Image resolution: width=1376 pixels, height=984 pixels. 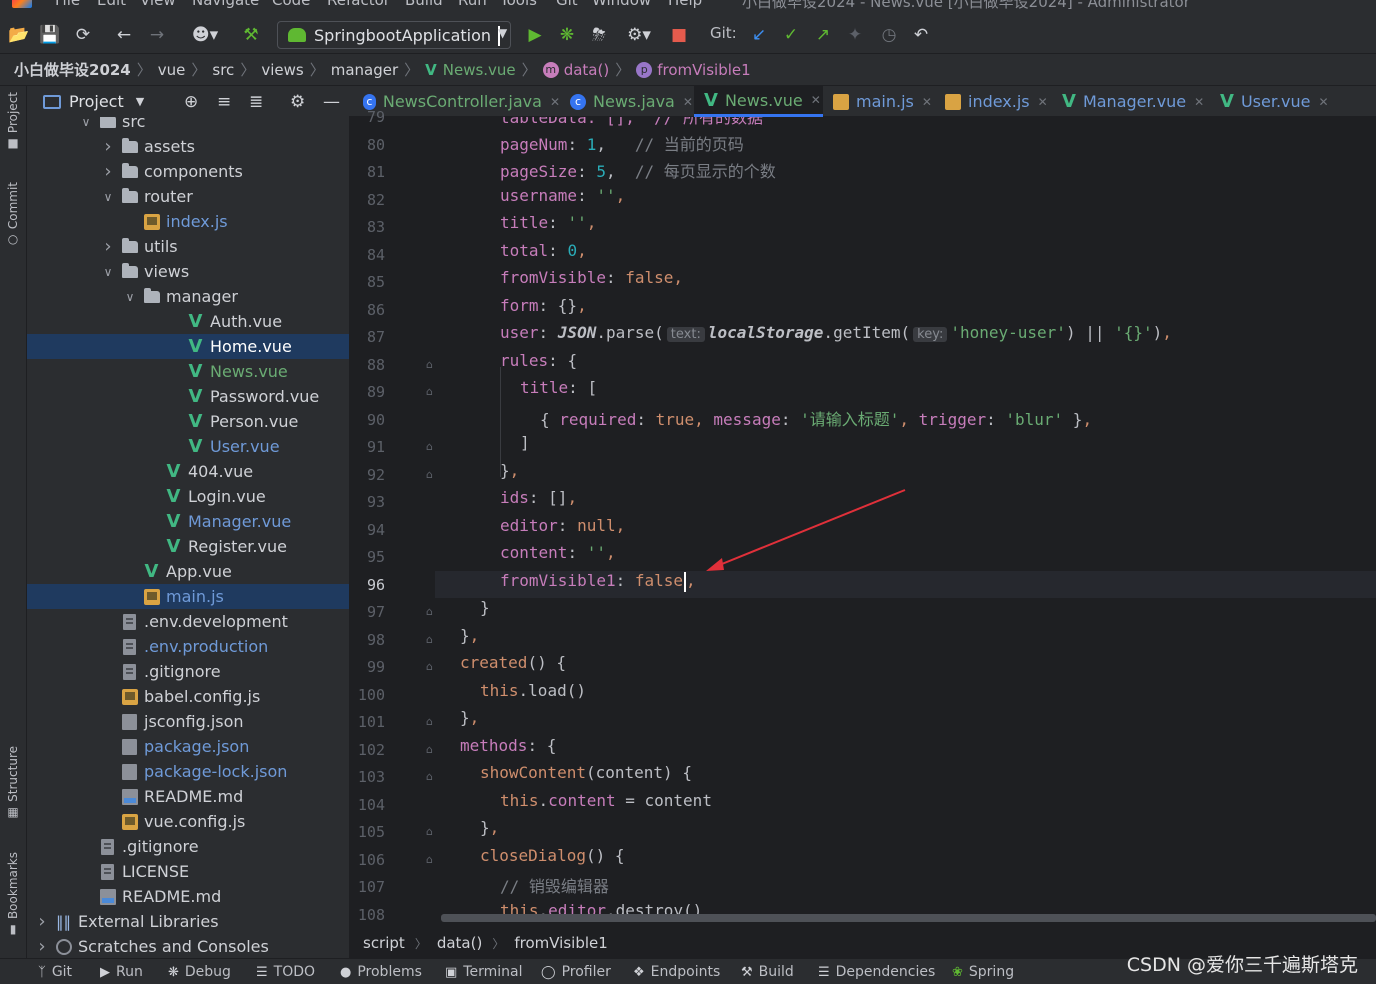 What do you see at coordinates (823, 35) in the screenshot?
I see `git-push-icon: ↗` at bounding box center [823, 35].